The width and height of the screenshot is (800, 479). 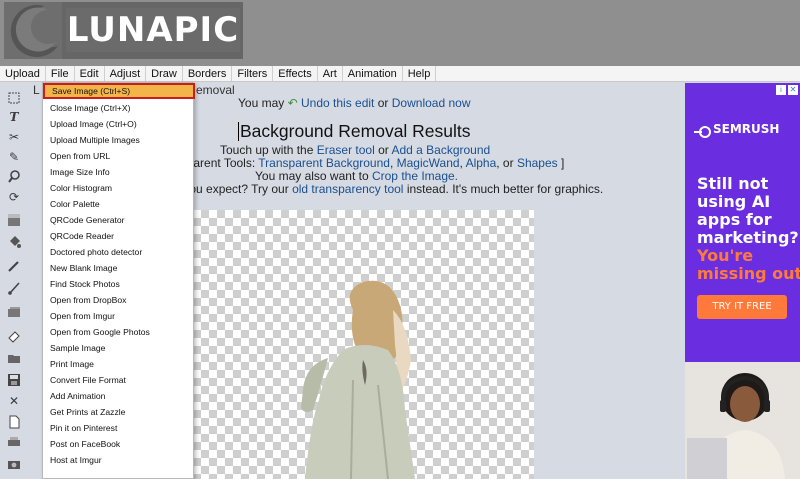 I want to click on menu-host-imgur: Host at Imgur, so click(x=76, y=460).